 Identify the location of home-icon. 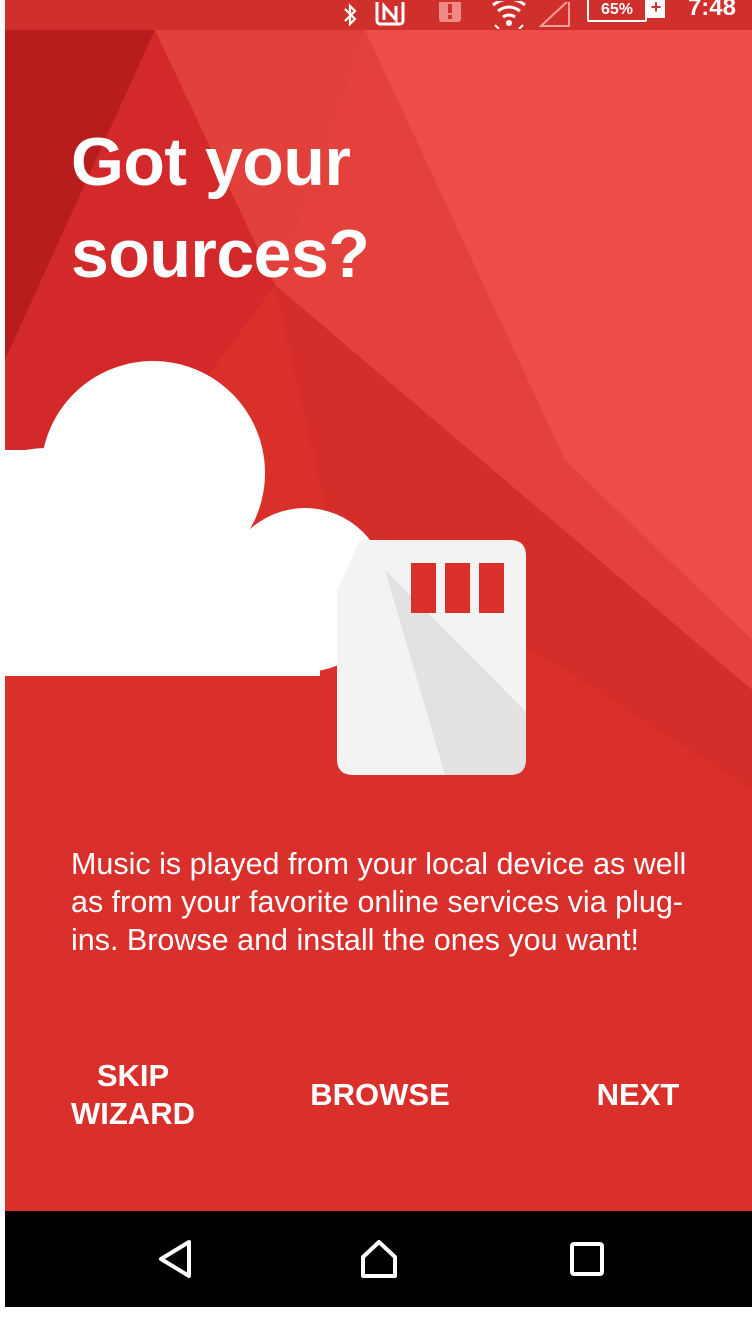
(379, 1259).